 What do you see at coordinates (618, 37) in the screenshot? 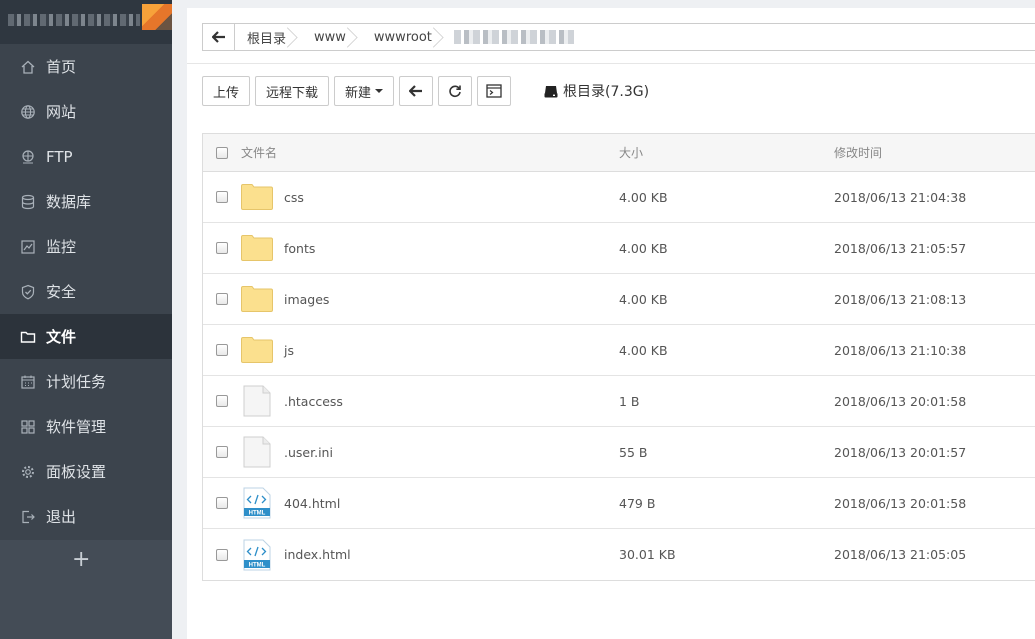
I see `breadcrumb: 根目录 www wwwroot` at bounding box center [618, 37].